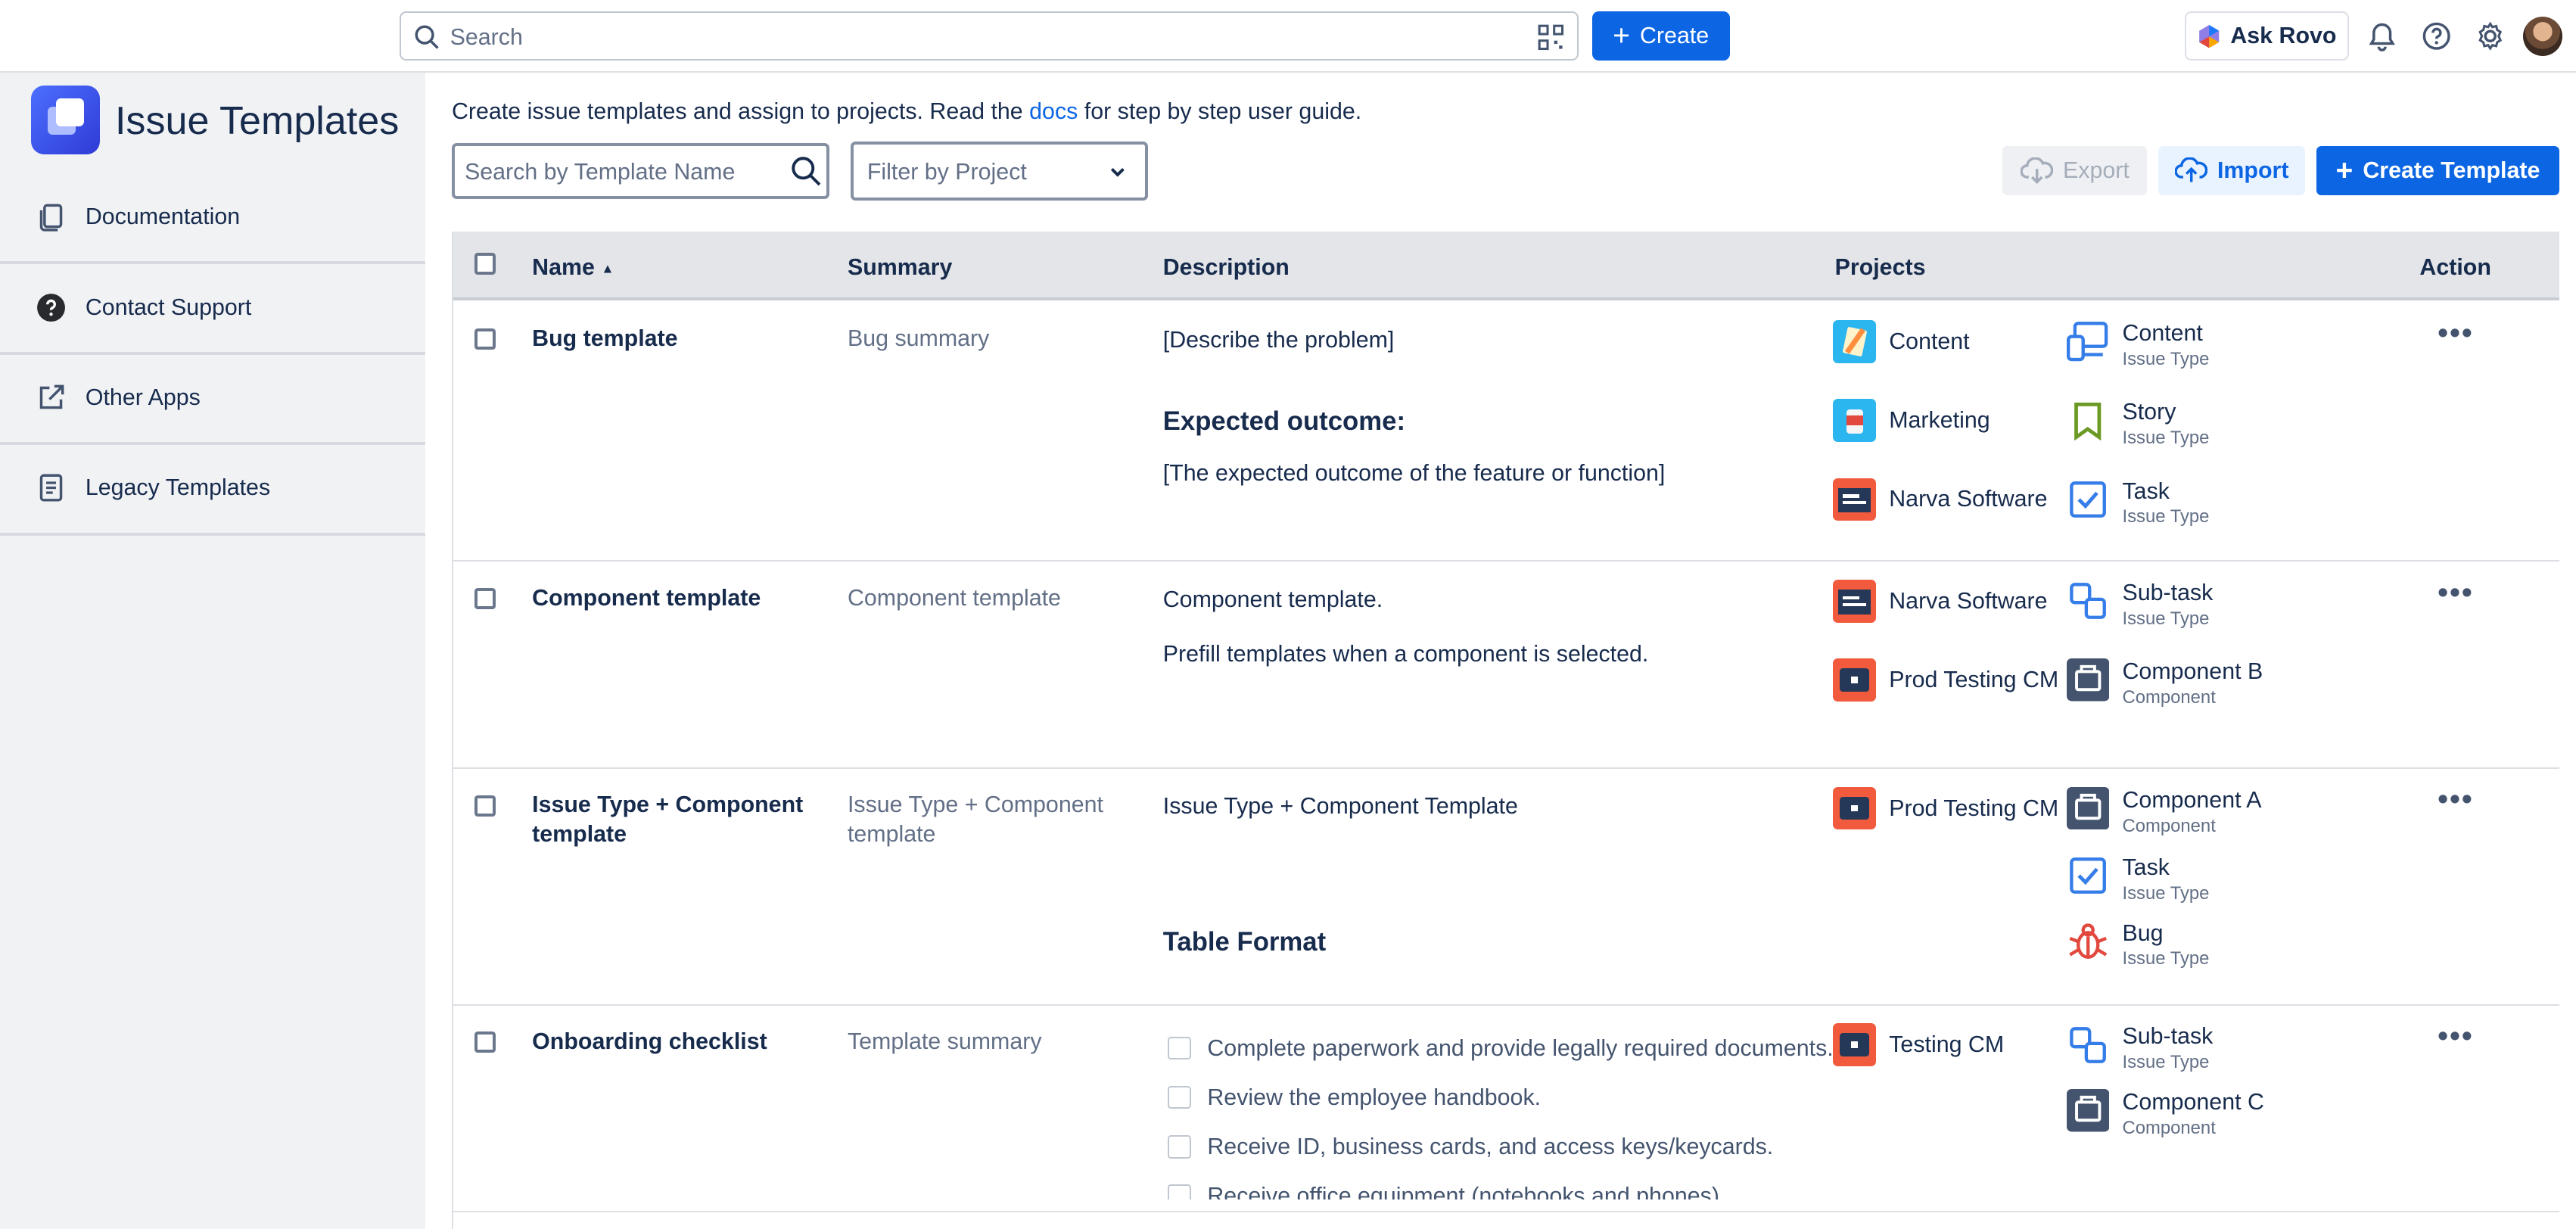 The height and width of the screenshot is (1229, 2576). Describe the element at coordinates (213, 400) in the screenshot. I see `sidebar-item-other-apps: Other Apps` at that location.